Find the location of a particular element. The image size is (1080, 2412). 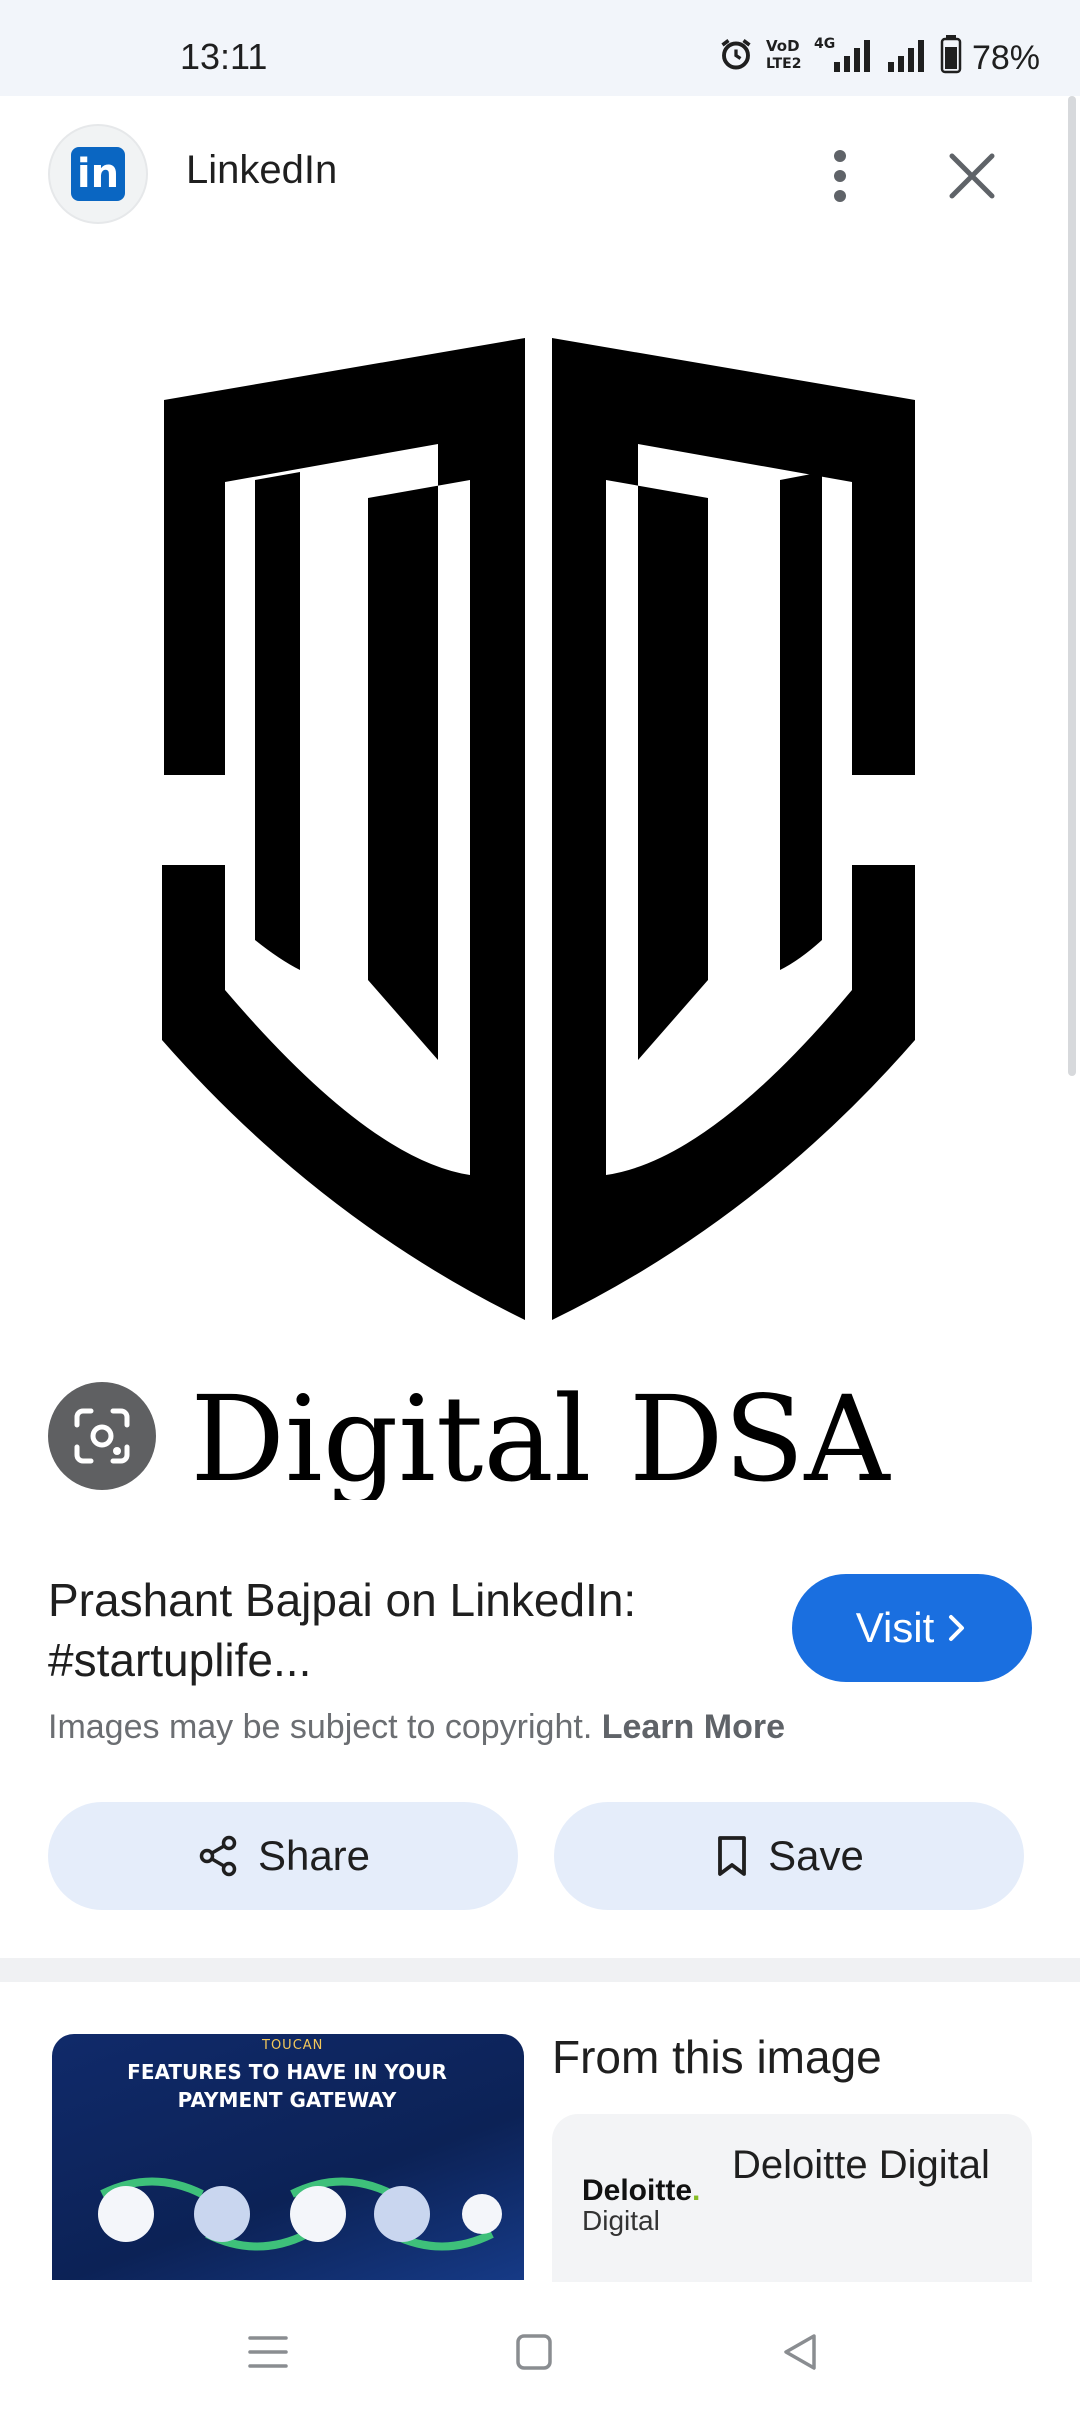

scrollbar is located at coordinates (1072, 586).